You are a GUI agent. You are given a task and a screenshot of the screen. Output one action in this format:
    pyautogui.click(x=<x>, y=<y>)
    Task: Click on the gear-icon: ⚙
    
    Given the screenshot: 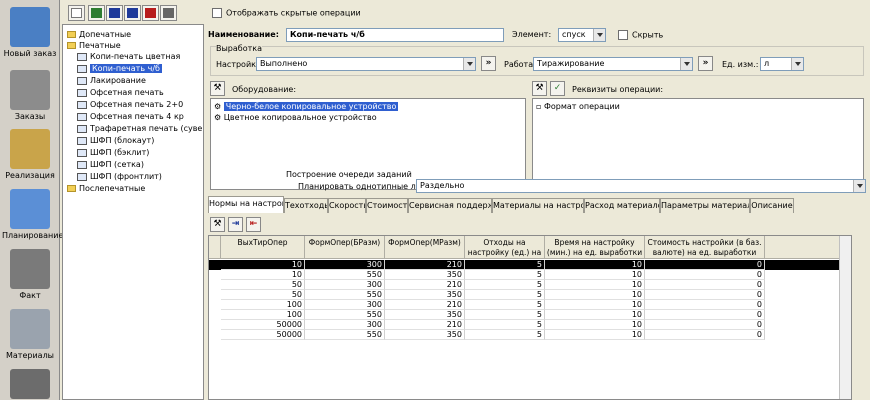 What is the action you would take?
    pyautogui.click(x=219, y=117)
    